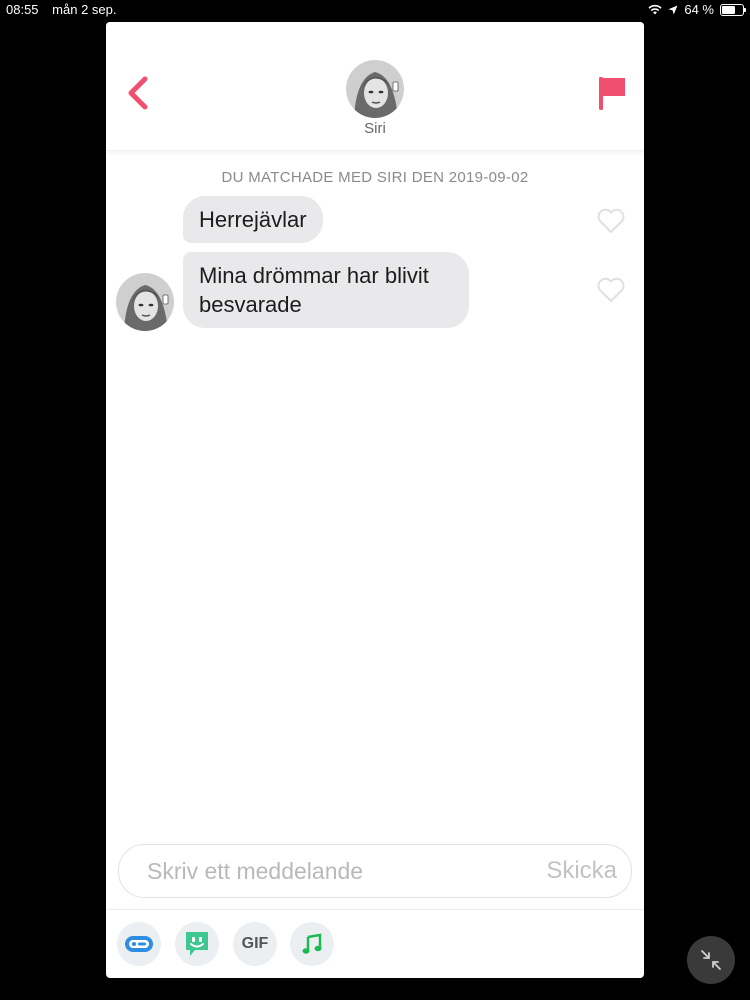 The width and height of the screenshot is (750, 1000). I want to click on bitmoji-icon, so click(197, 944).